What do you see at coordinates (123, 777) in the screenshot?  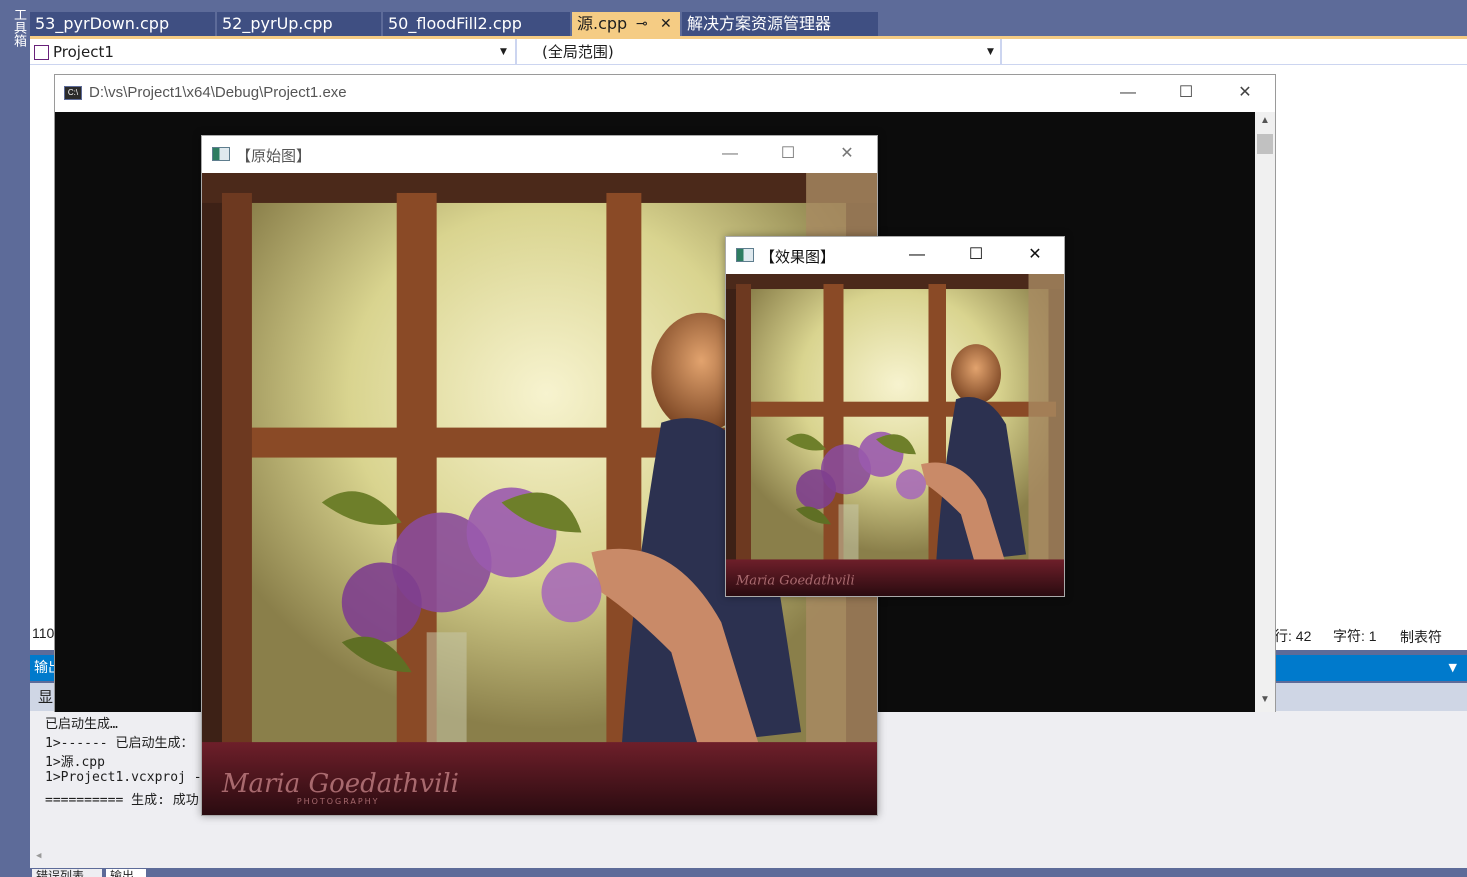 I see `output-line: 1>Project1.vcxproj -` at bounding box center [123, 777].